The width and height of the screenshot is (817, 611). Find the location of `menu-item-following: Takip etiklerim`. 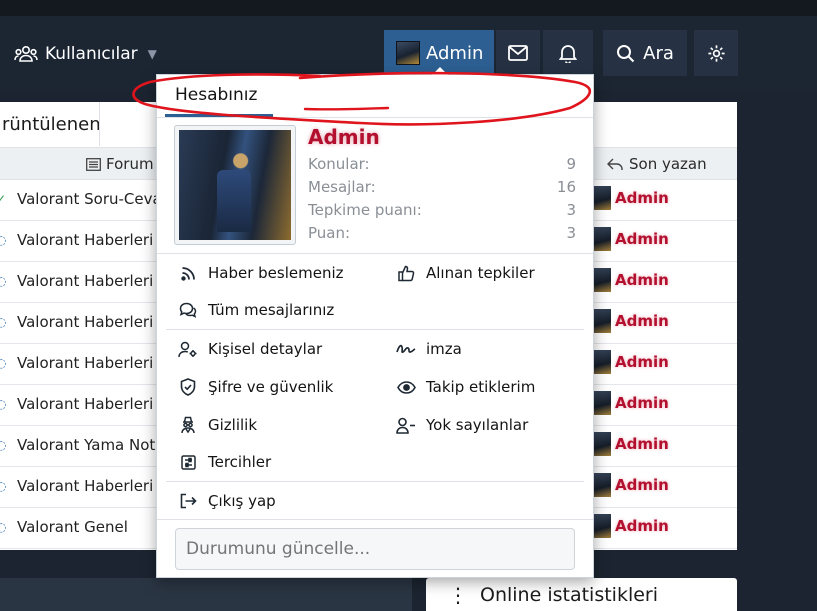

menu-item-following: Takip etiklerim is located at coordinates (465, 387).